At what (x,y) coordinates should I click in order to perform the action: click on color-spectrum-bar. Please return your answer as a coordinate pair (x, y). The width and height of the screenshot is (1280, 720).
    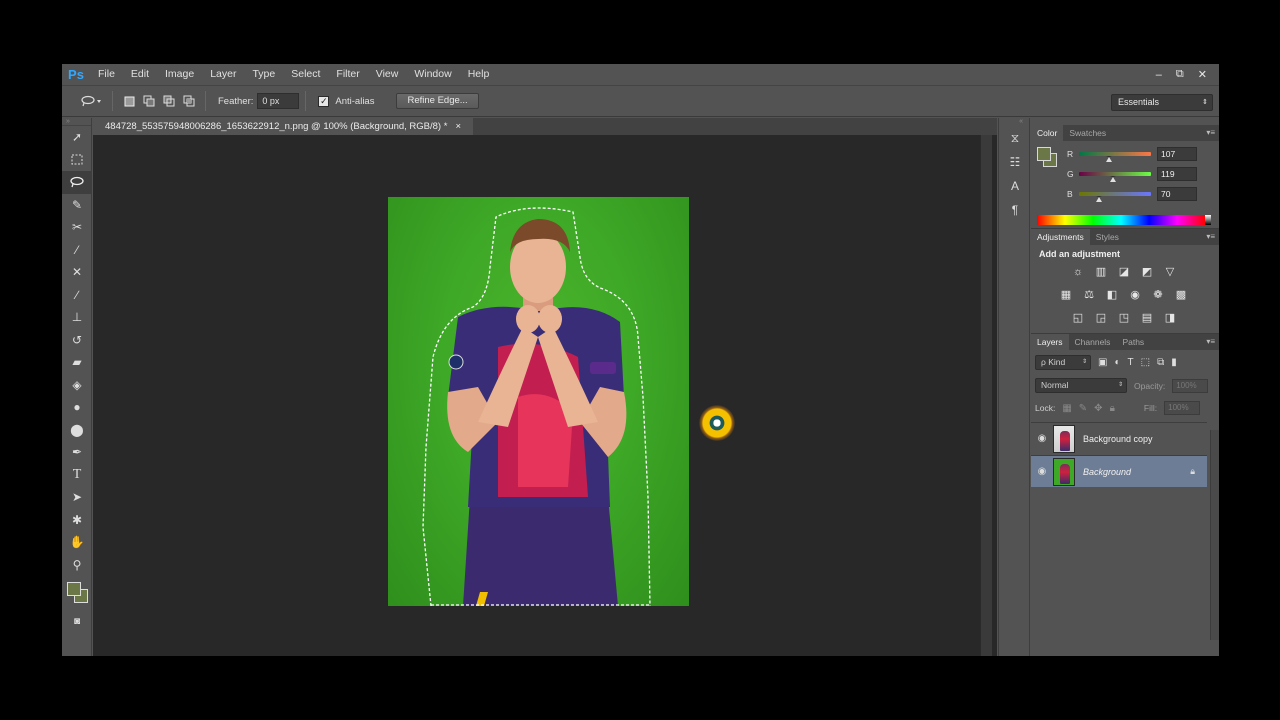
    Looking at the image, I should click on (1124, 220).